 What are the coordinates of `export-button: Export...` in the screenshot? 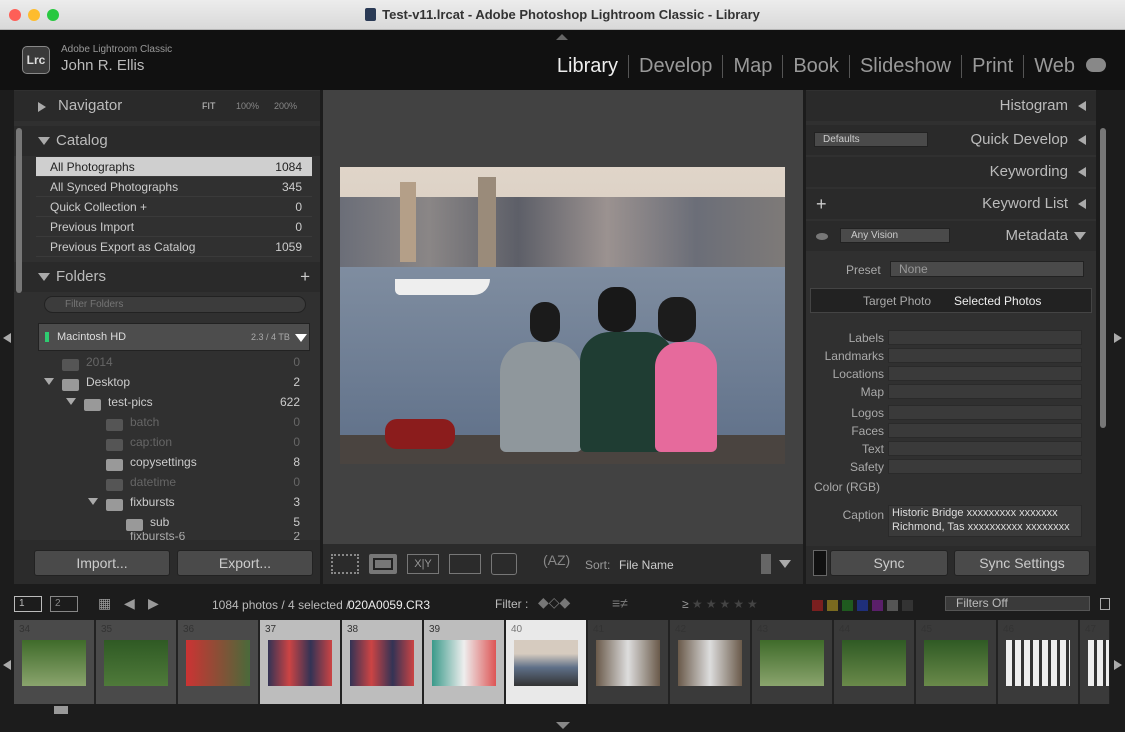 It's located at (245, 563).